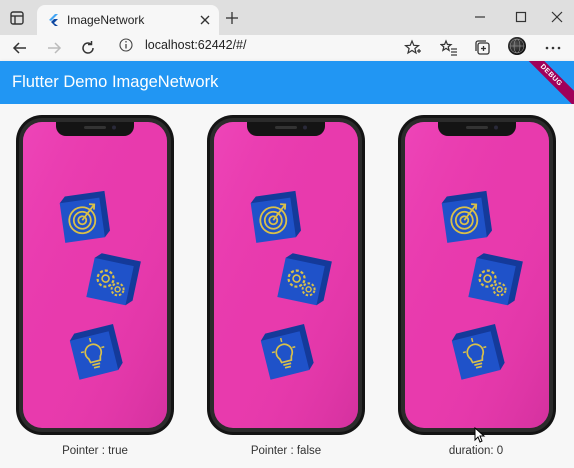 This screenshot has height=468, width=574. What do you see at coordinates (483, 48) in the screenshot?
I see `collections-icon` at bounding box center [483, 48].